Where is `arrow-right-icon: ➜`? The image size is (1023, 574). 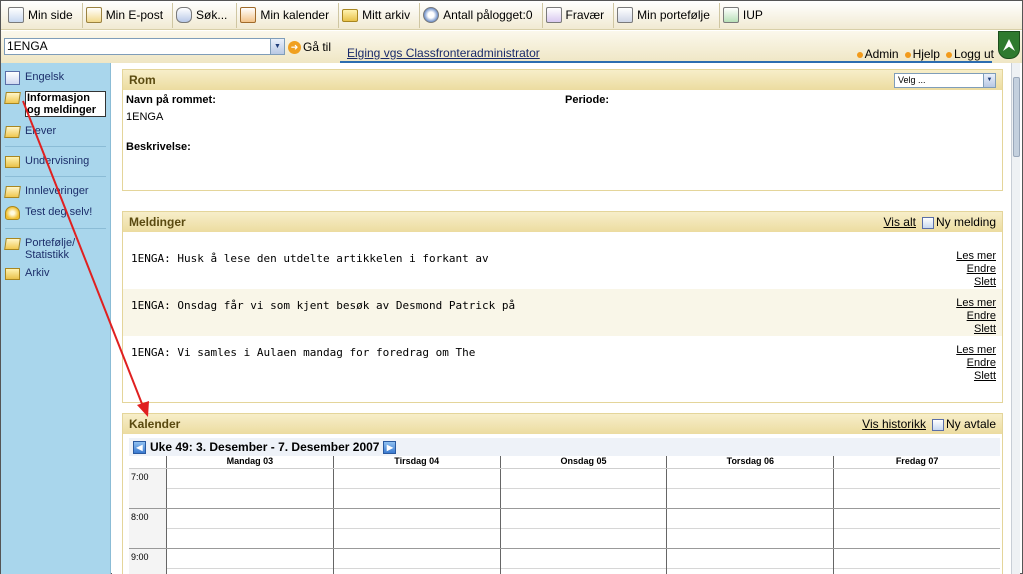
arrow-right-icon: ➜ is located at coordinates (294, 47).